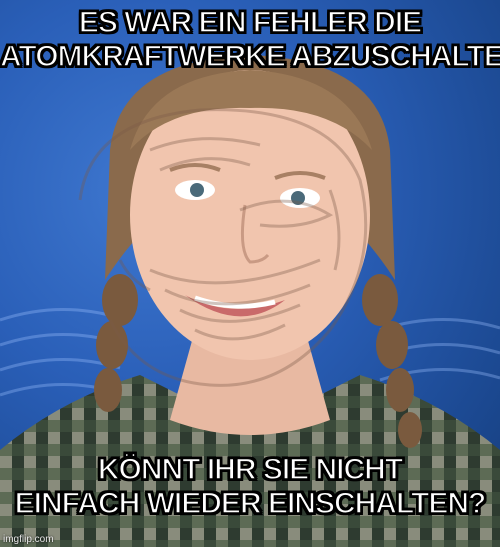  I want to click on top-caption-line-2: ATOMKRAFTWERKE ABZUSCHALTEN, so click(250, 56).